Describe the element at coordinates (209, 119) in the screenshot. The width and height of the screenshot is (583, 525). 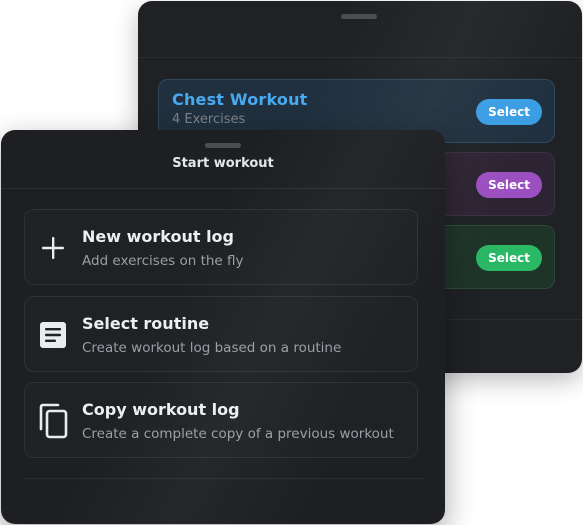
I see `routine-exercise-count: 4 Exercises` at that location.